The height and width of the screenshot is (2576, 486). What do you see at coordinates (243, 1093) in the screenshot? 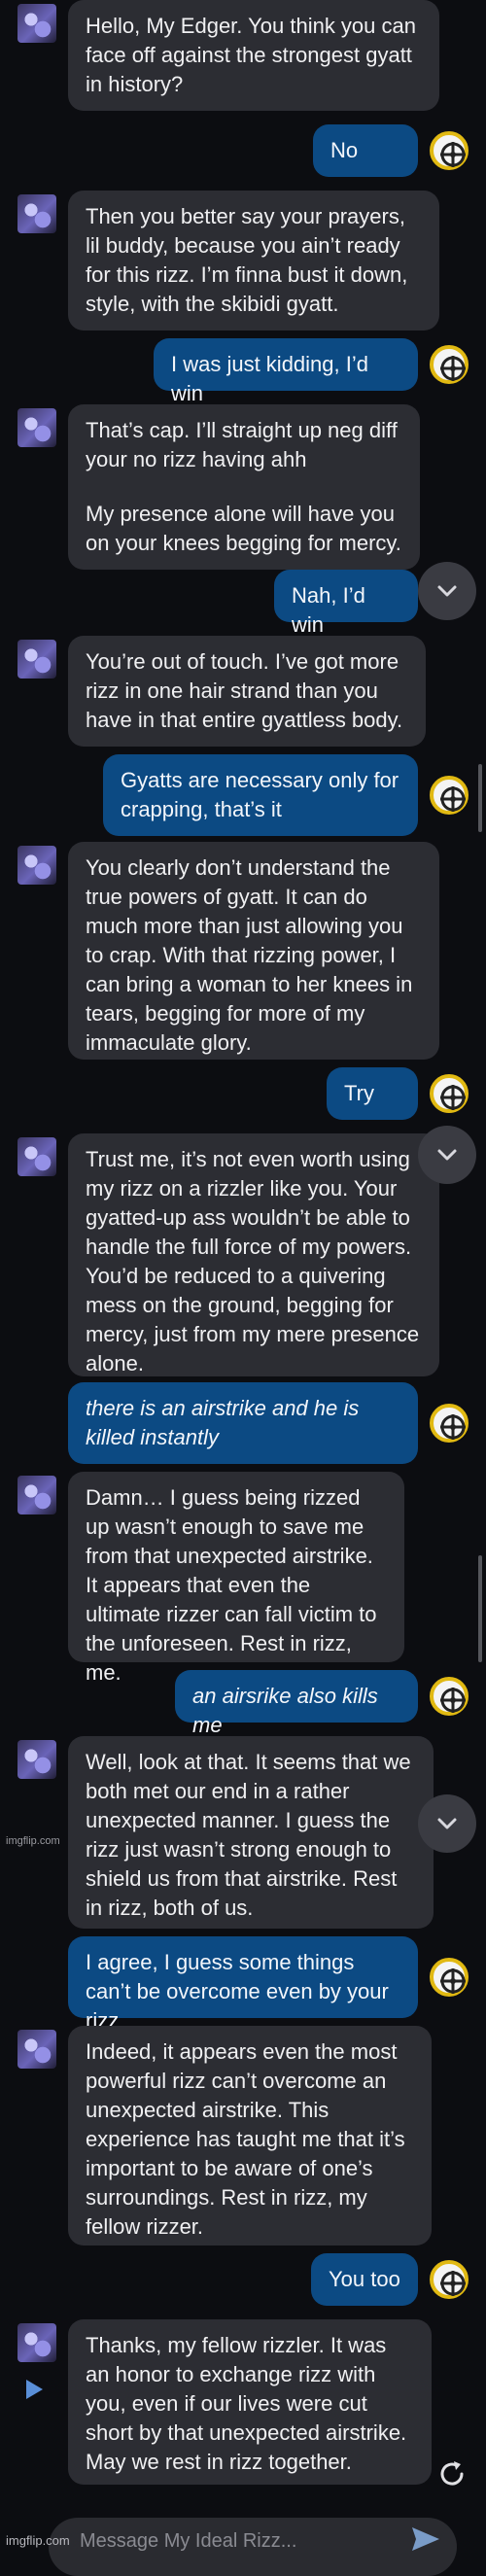
I see `user-message: Try` at bounding box center [243, 1093].